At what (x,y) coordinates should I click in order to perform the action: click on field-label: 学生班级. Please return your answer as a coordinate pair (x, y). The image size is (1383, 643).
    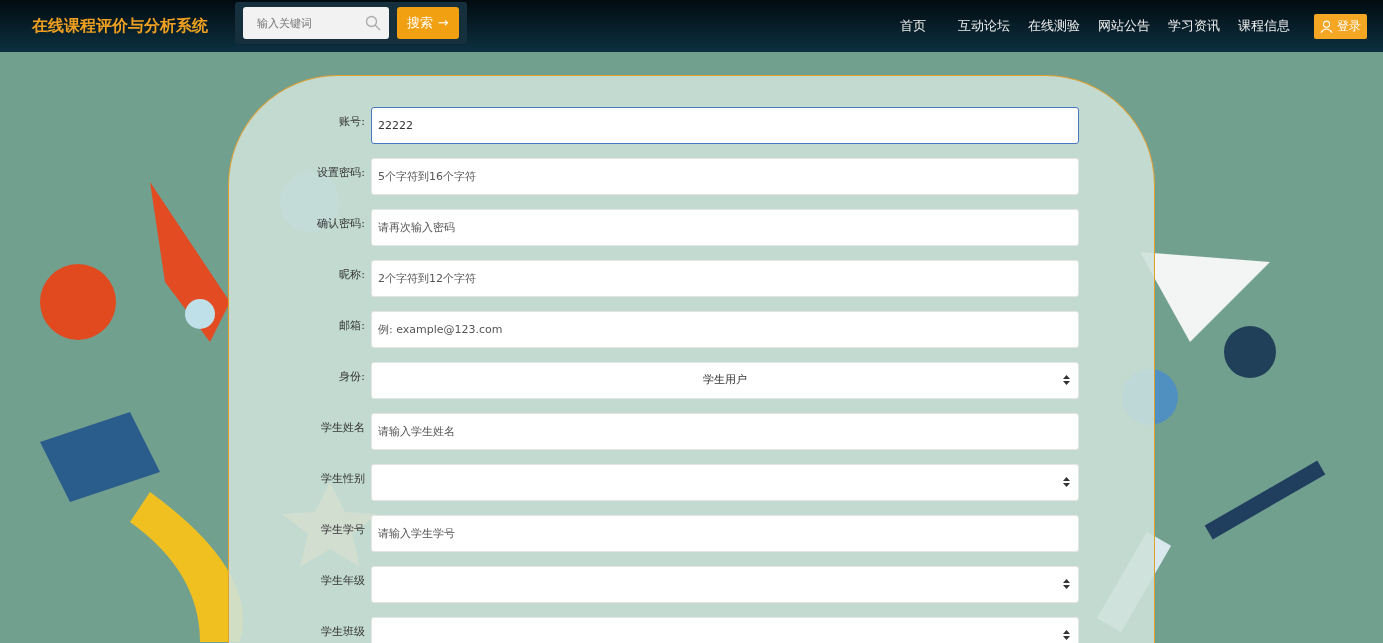
    Looking at the image, I should click on (342, 632).